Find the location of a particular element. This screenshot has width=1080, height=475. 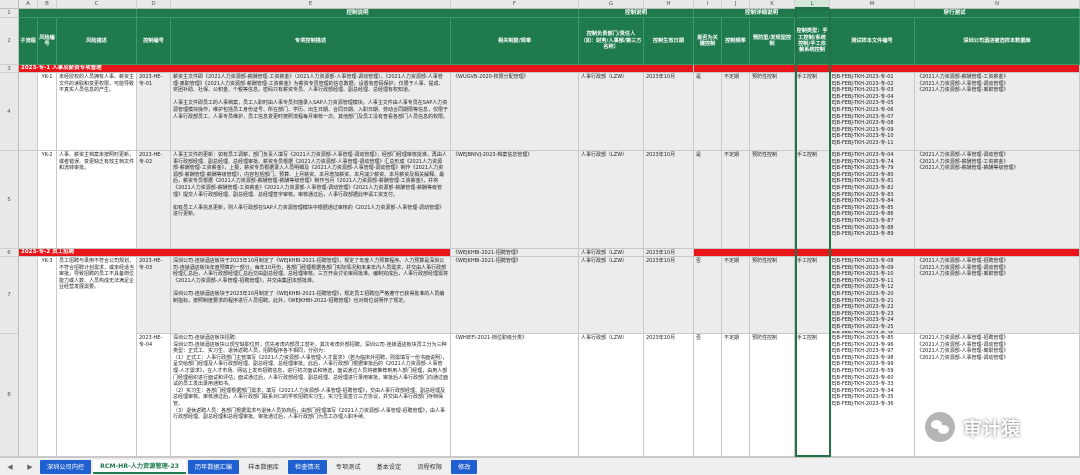

header-blank-left is located at coordinates (78, 13).